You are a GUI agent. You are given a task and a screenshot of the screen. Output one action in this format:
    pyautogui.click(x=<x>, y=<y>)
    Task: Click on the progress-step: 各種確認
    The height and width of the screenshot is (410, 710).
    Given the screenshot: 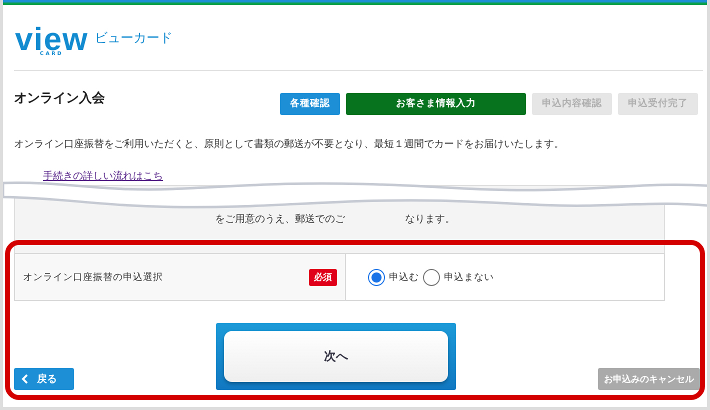 What is the action you would take?
    pyautogui.click(x=310, y=104)
    